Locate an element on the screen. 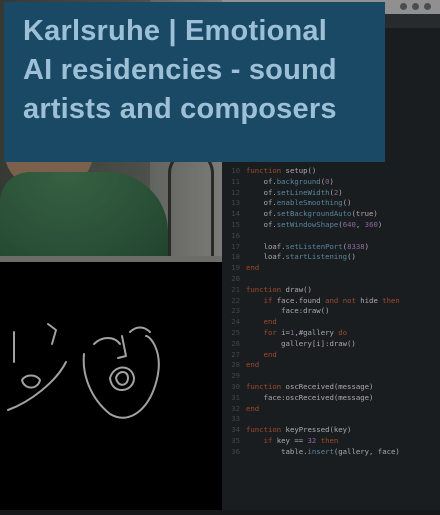 This screenshot has width=440, height=515. code-line: 15 of.setWindowShape(640, 360) is located at coordinates (302, 225).